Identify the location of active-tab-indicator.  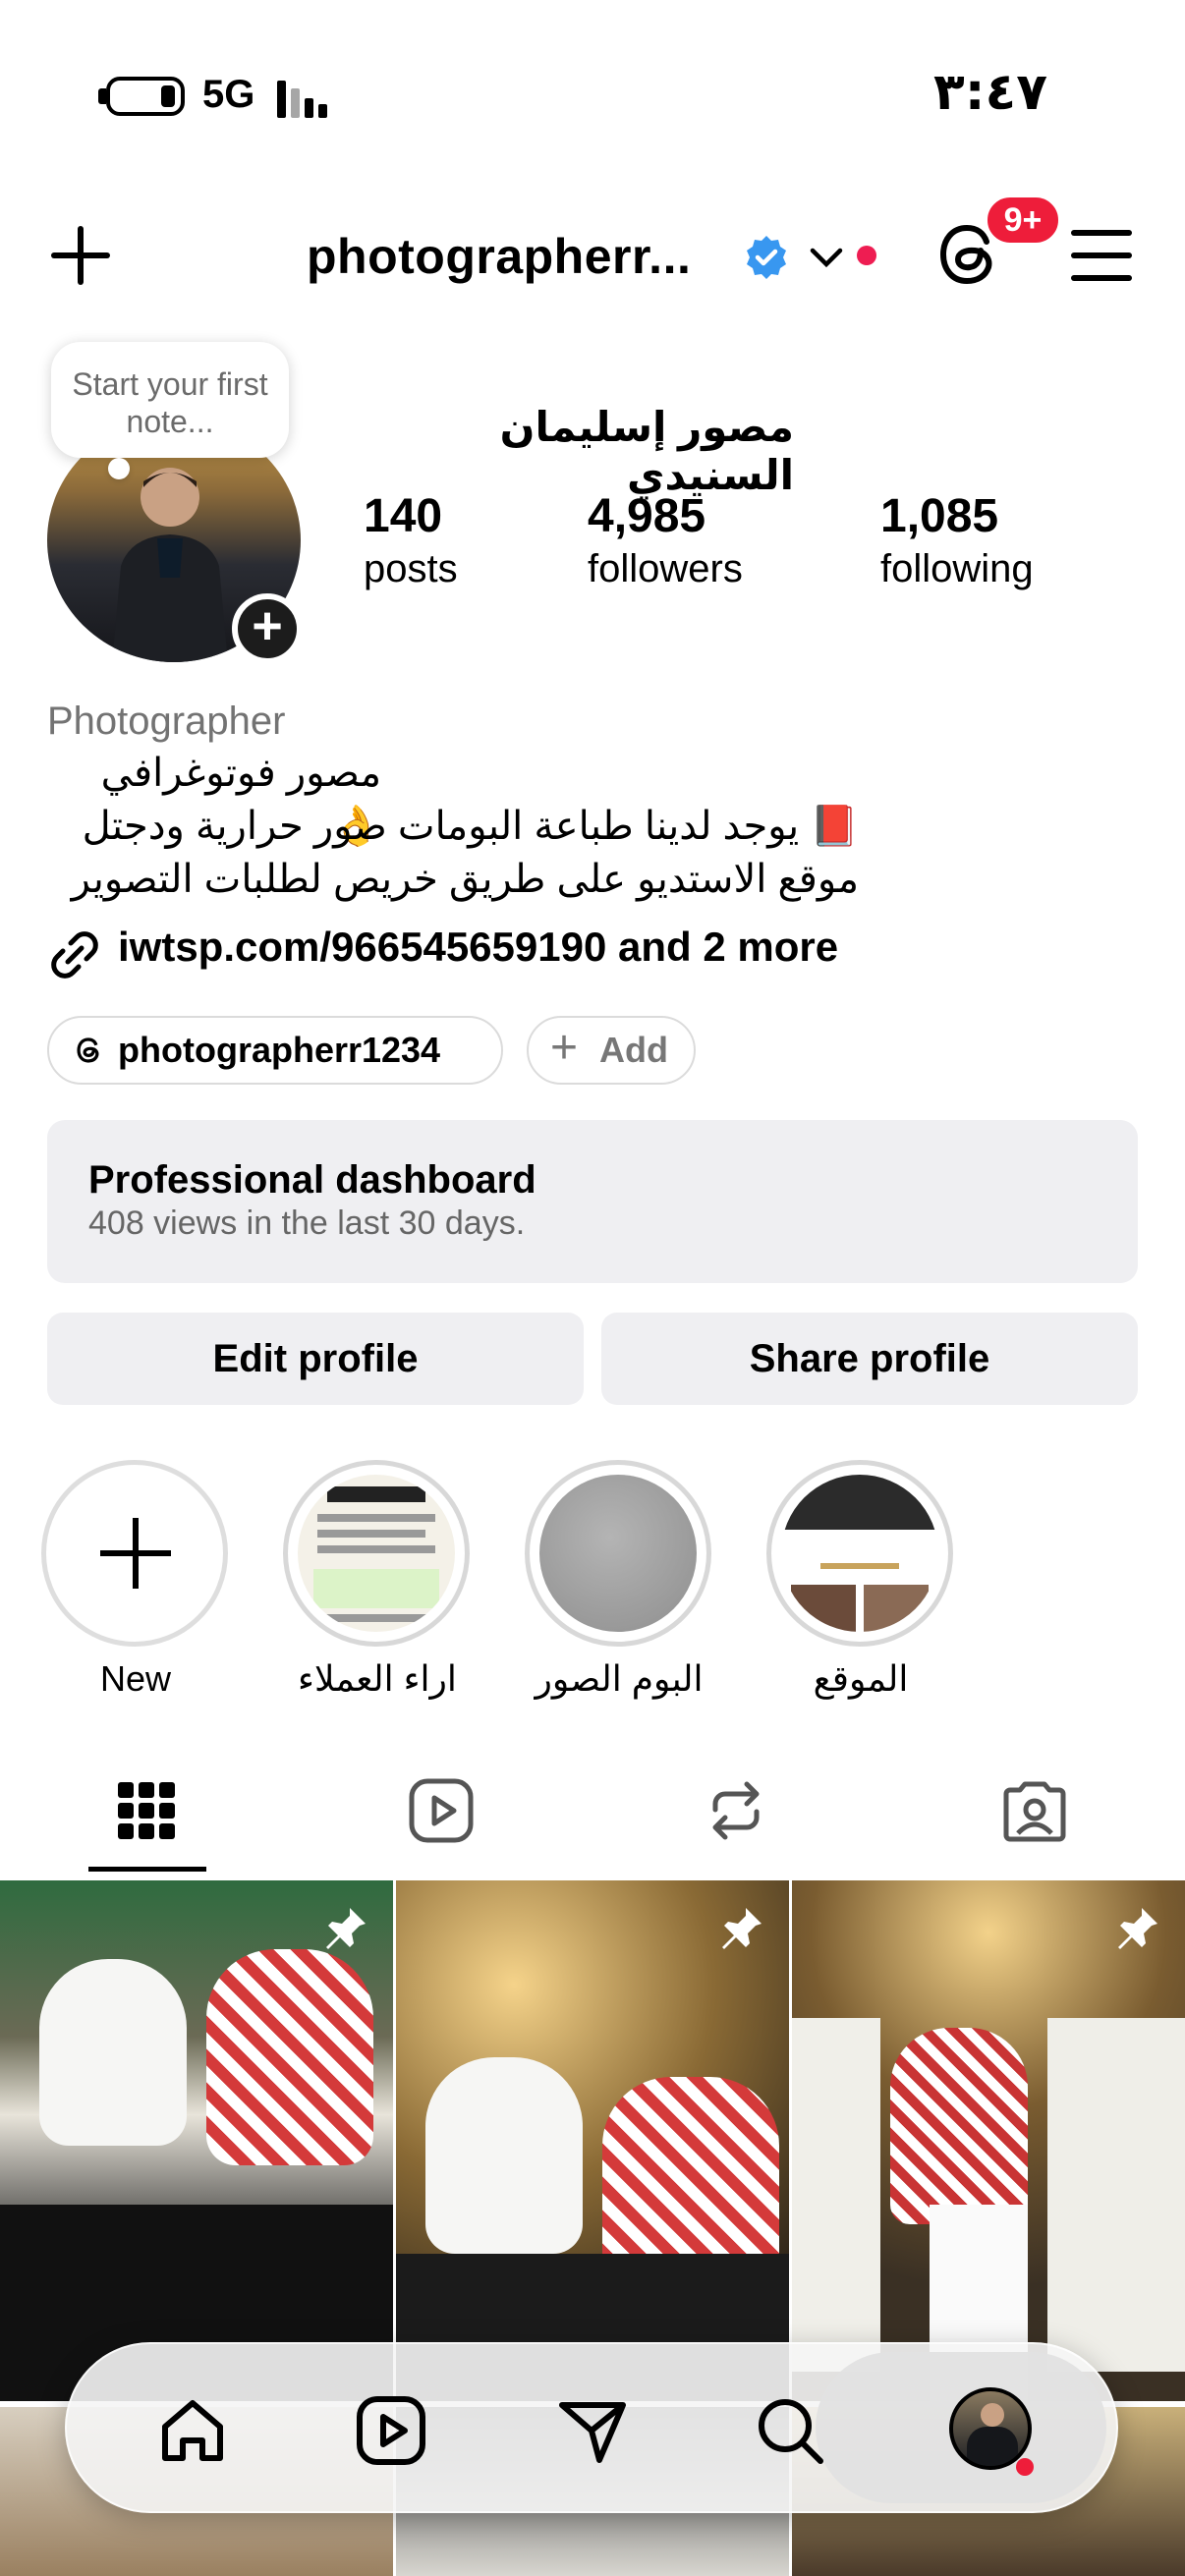
(147, 1869).